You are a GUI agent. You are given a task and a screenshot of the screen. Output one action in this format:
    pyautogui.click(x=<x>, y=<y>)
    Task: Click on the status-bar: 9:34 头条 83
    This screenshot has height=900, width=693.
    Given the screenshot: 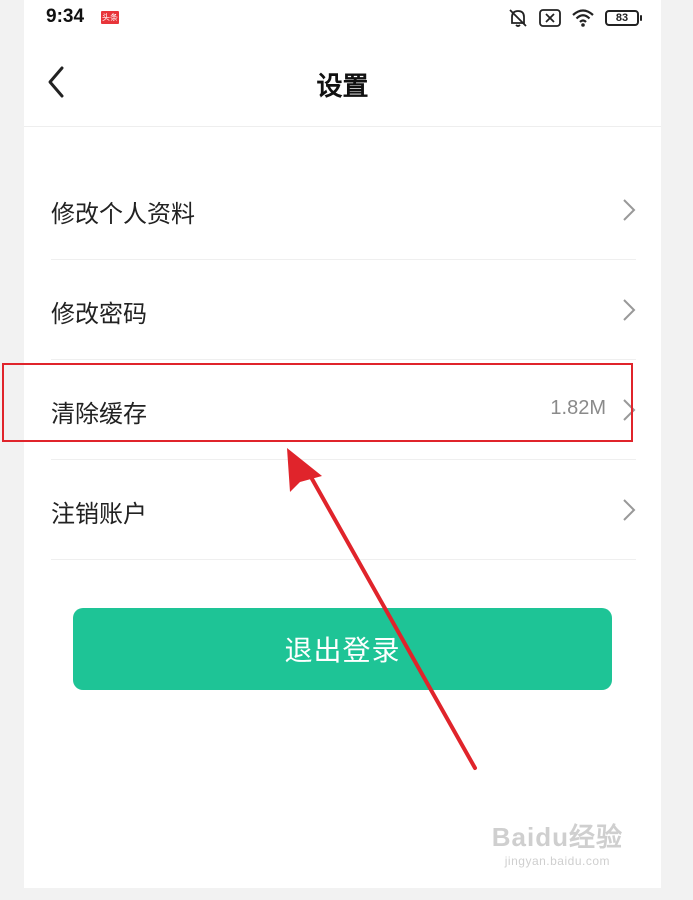 What is the action you would take?
    pyautogui.click(x=342, y=20)
    